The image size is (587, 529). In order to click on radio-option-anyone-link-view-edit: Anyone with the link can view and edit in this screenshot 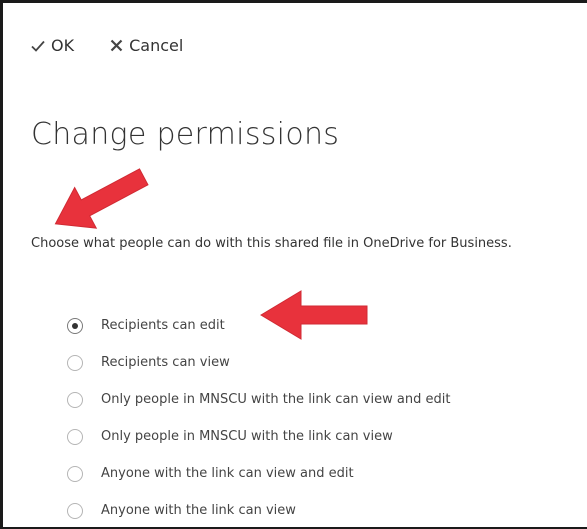, I will do `click(258, 473)`.